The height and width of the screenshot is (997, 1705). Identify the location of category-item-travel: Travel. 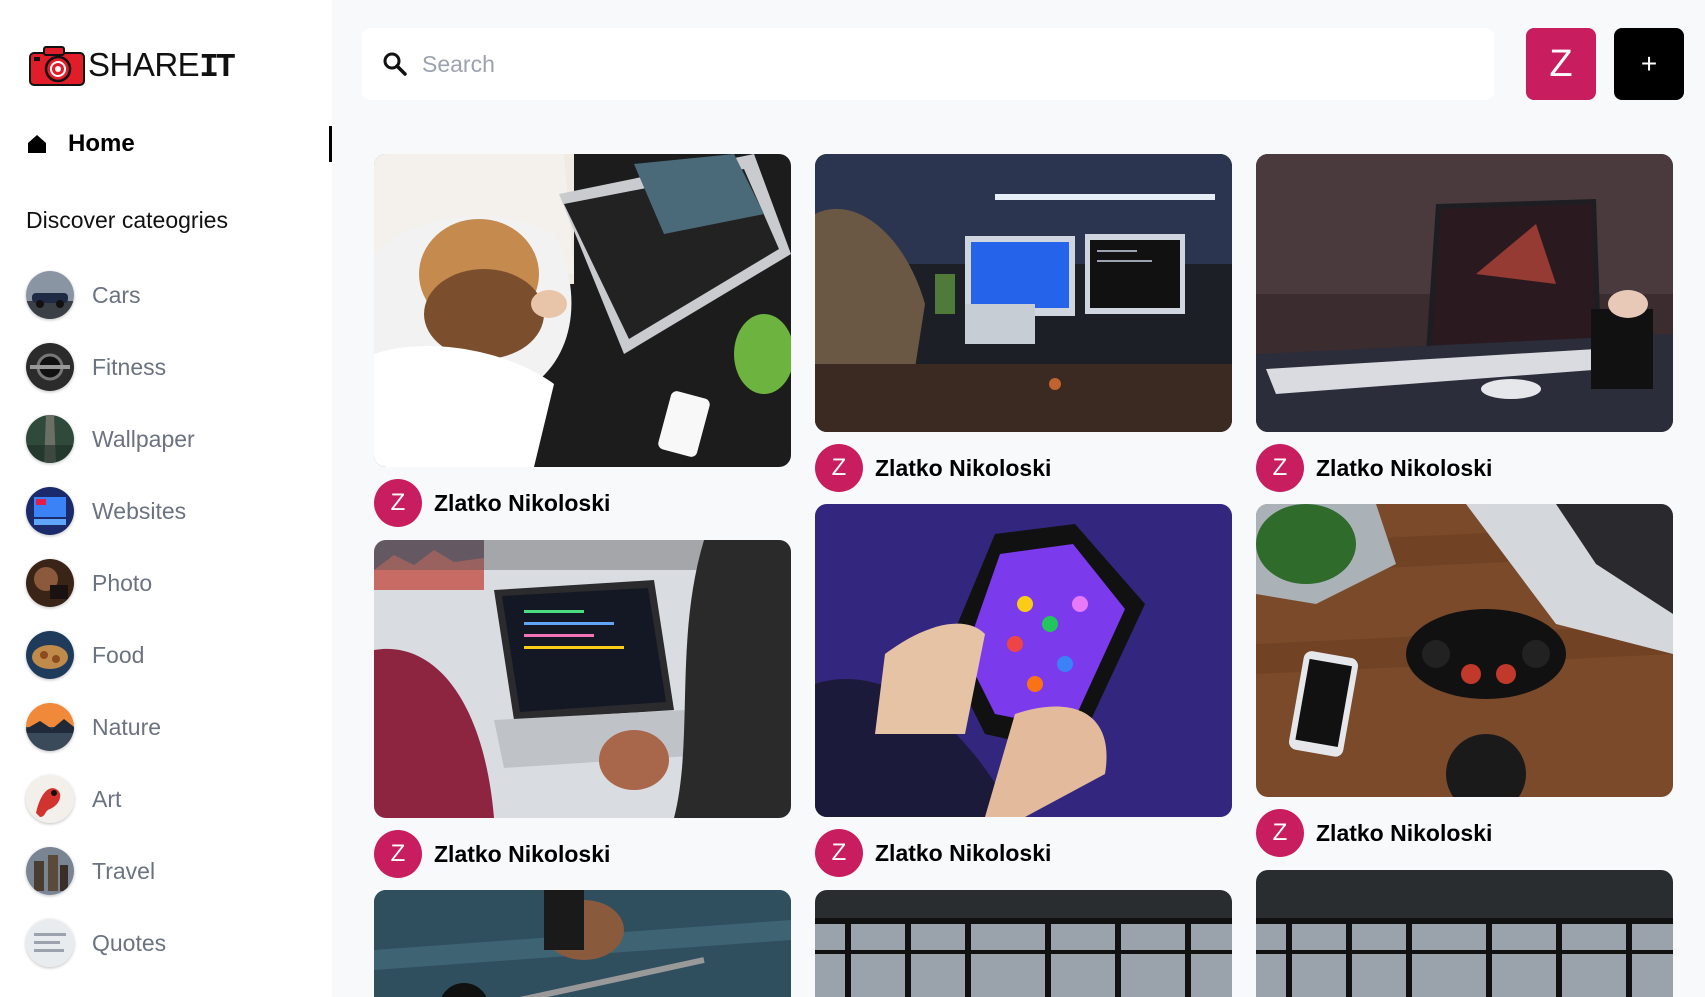
(171, 871).